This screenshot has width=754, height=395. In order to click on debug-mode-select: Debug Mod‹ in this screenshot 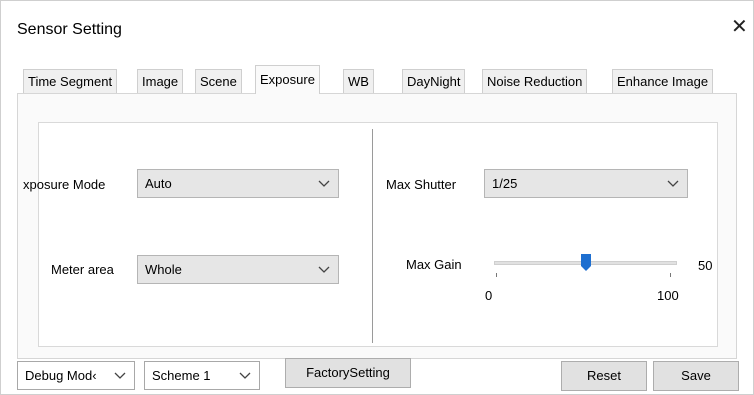, I will do `click(76, 375)`.